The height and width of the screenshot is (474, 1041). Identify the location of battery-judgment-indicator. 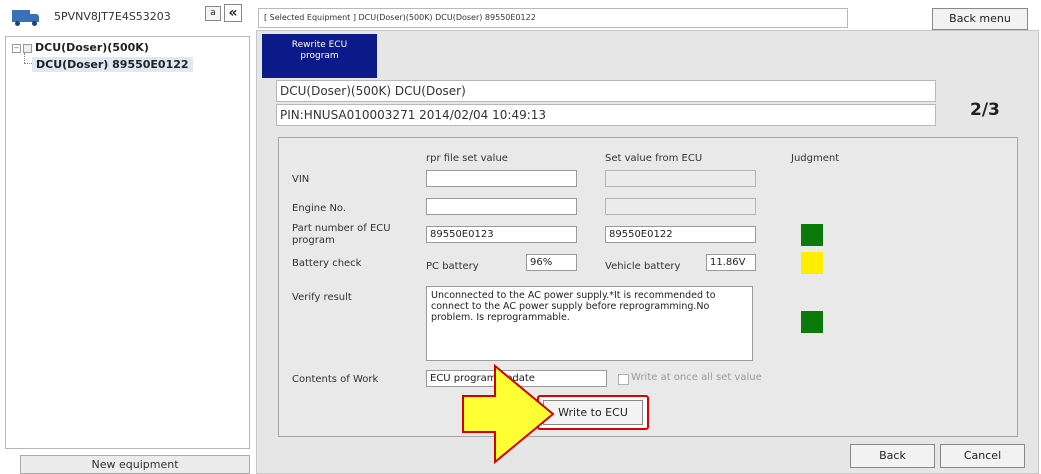
(812, 263).